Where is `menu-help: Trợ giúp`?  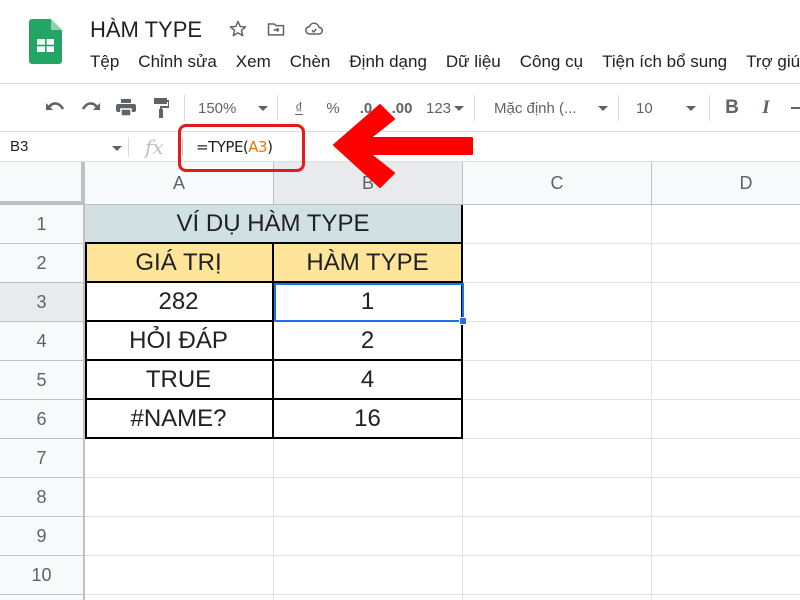 menu-help: Trợ giúp is located at coordinates (773, 62).